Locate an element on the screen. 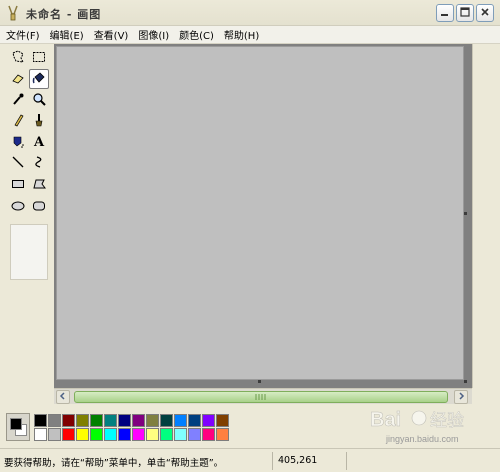 Image resolution: width=500 pixels, height=472 pixels. line-tool is located at coordinates (18, 163).